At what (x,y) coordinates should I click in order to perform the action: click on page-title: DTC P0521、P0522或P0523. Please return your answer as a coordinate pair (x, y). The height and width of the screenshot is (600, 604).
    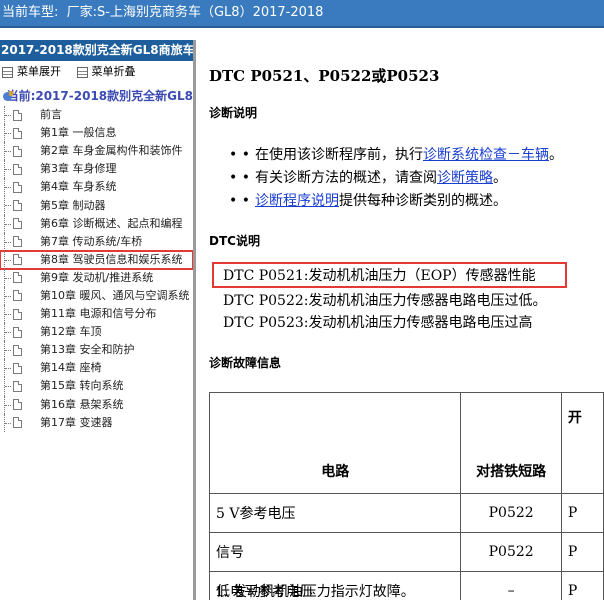
    Looking at the image, I should click on (324, 76).